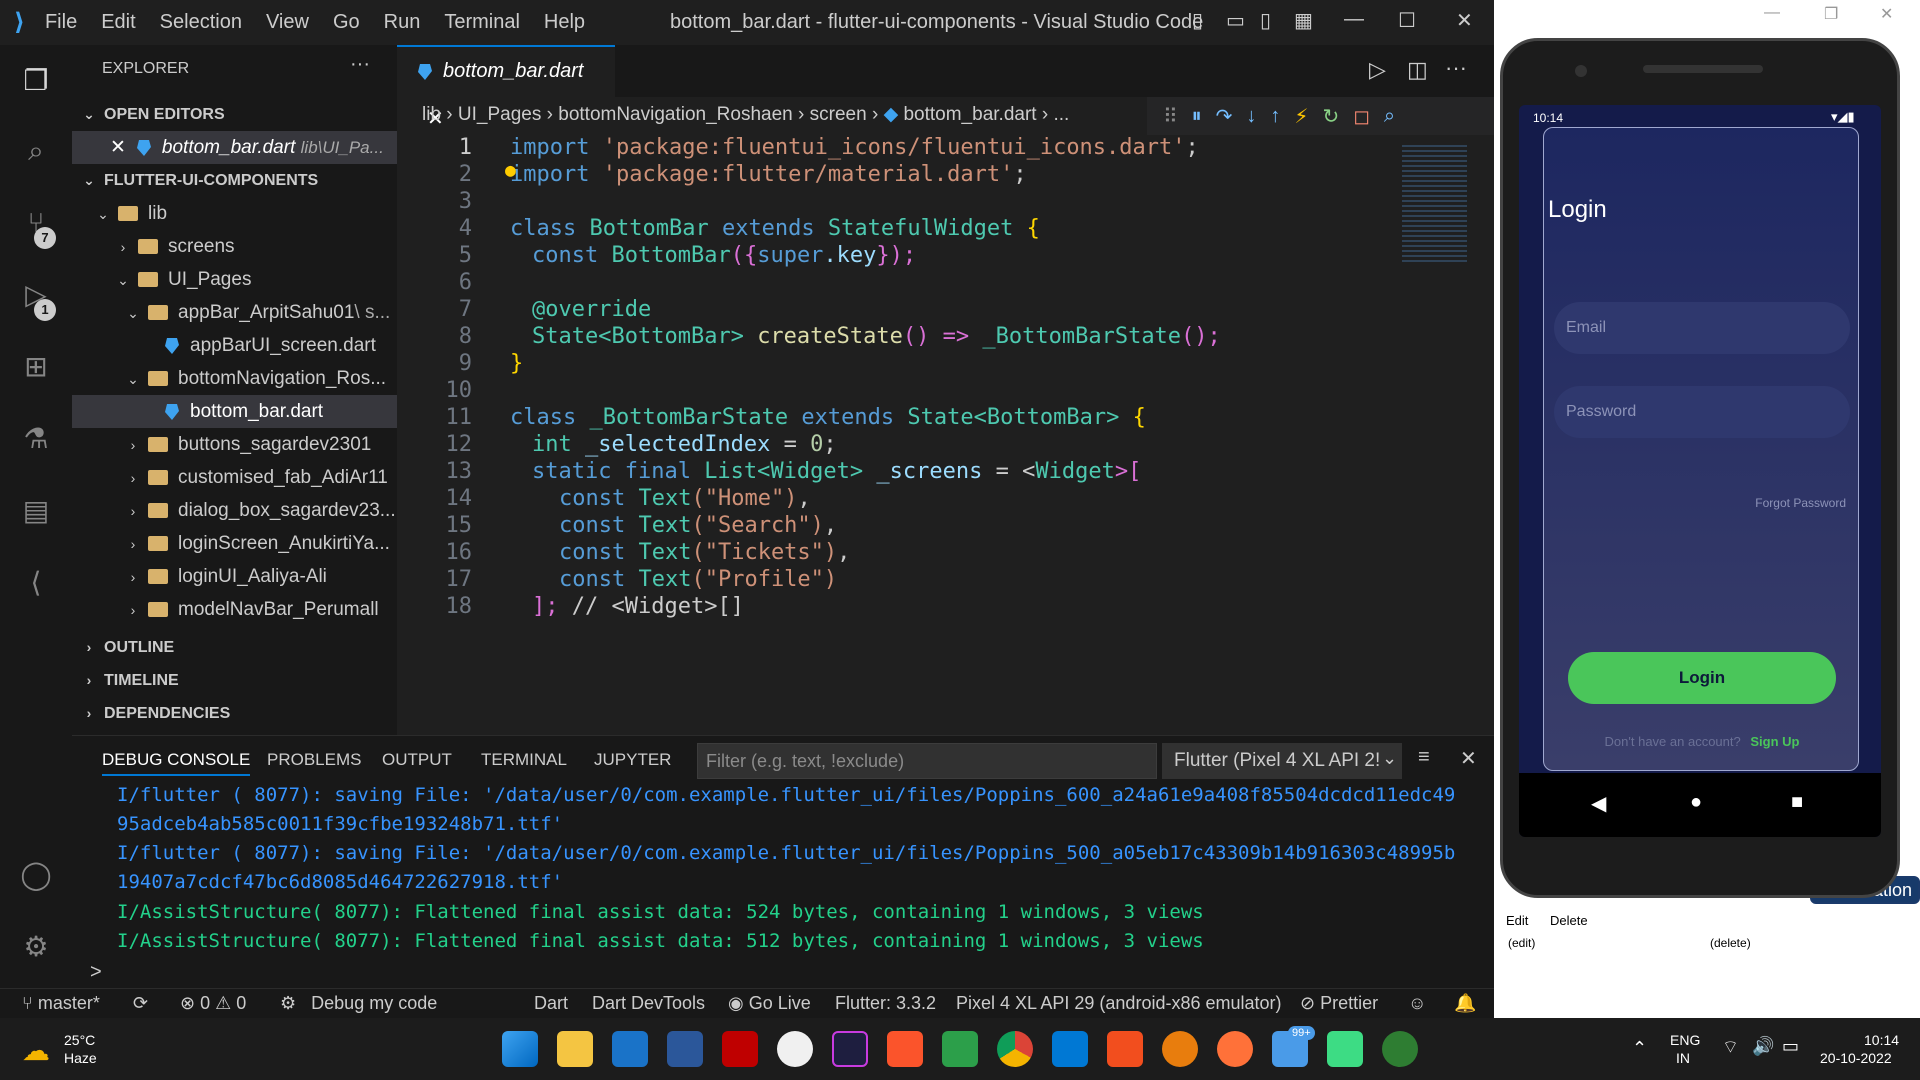 The height and width of the screenshot is (1080, 1920). I want to click on edit-header: Edit, so click(1517, 920).